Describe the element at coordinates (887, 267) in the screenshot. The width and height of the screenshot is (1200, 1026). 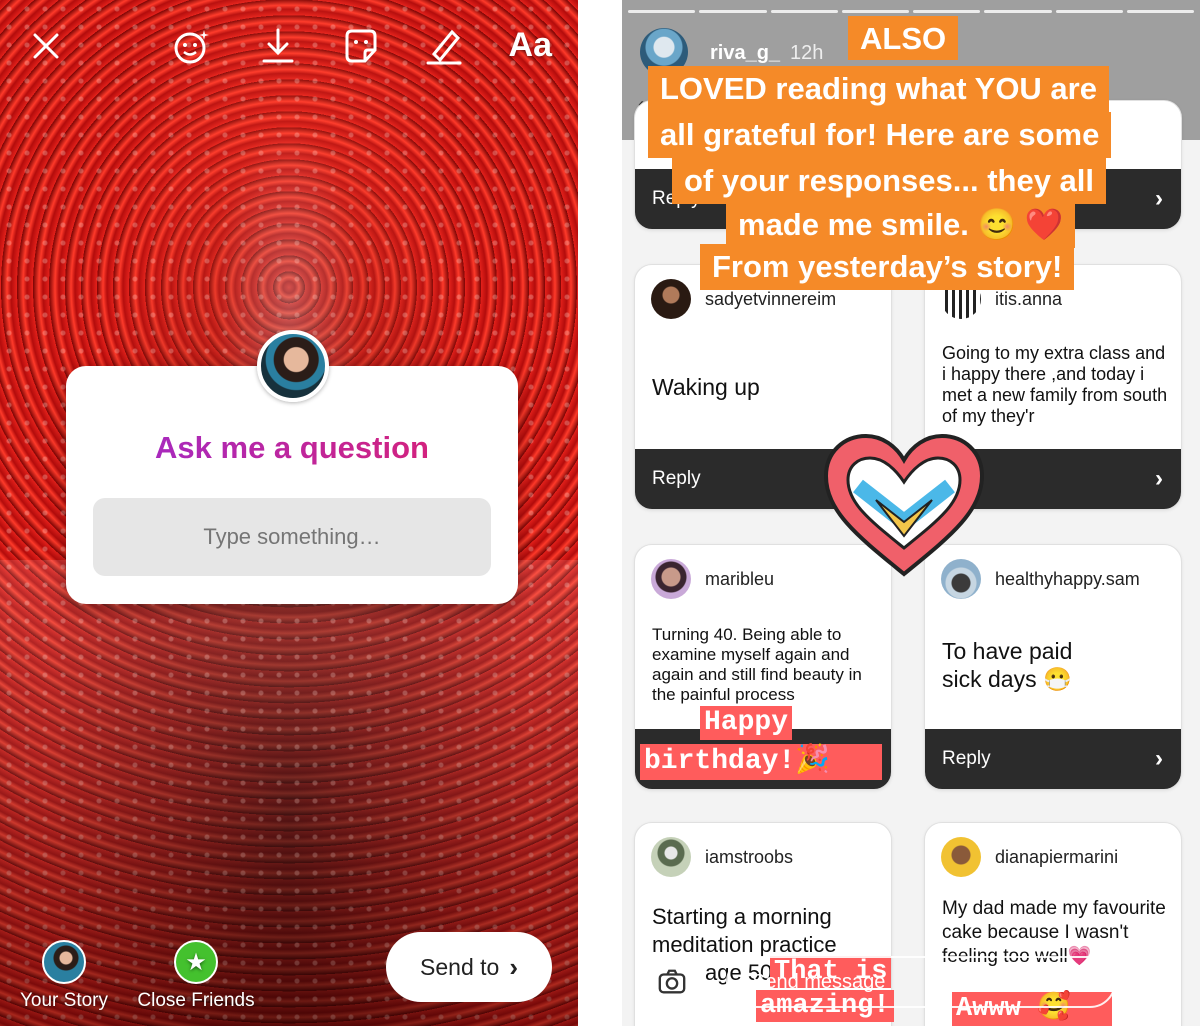
I see `banner-line: From yesterday’s story!` at that location.